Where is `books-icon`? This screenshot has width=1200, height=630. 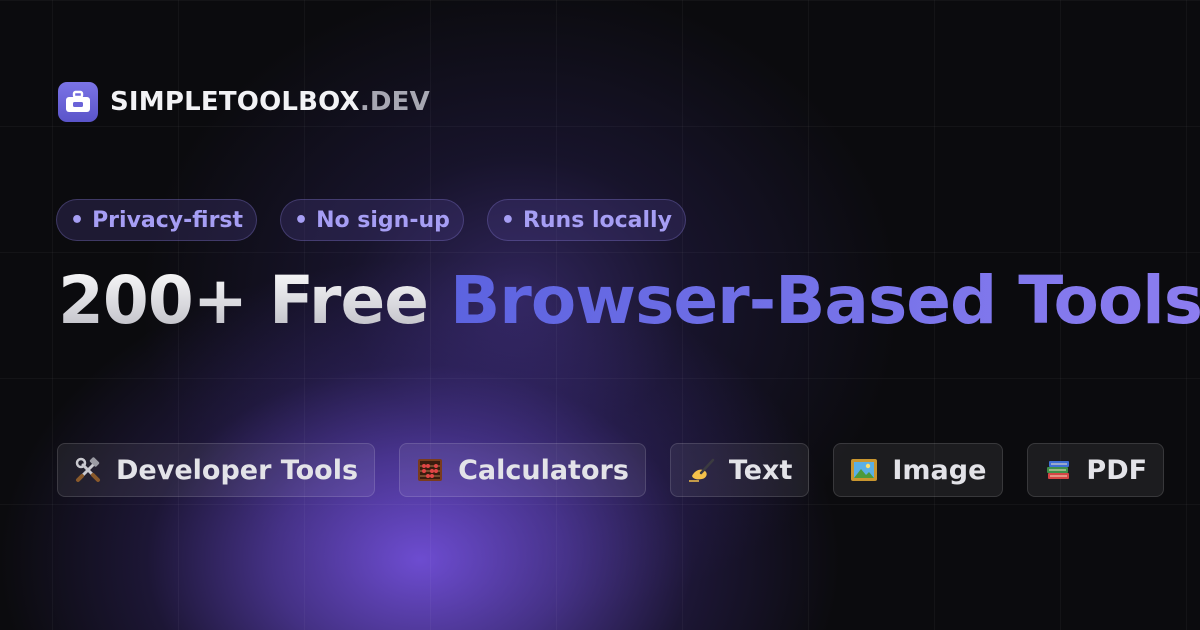 books-icon is located at coordinates (1058, 470).